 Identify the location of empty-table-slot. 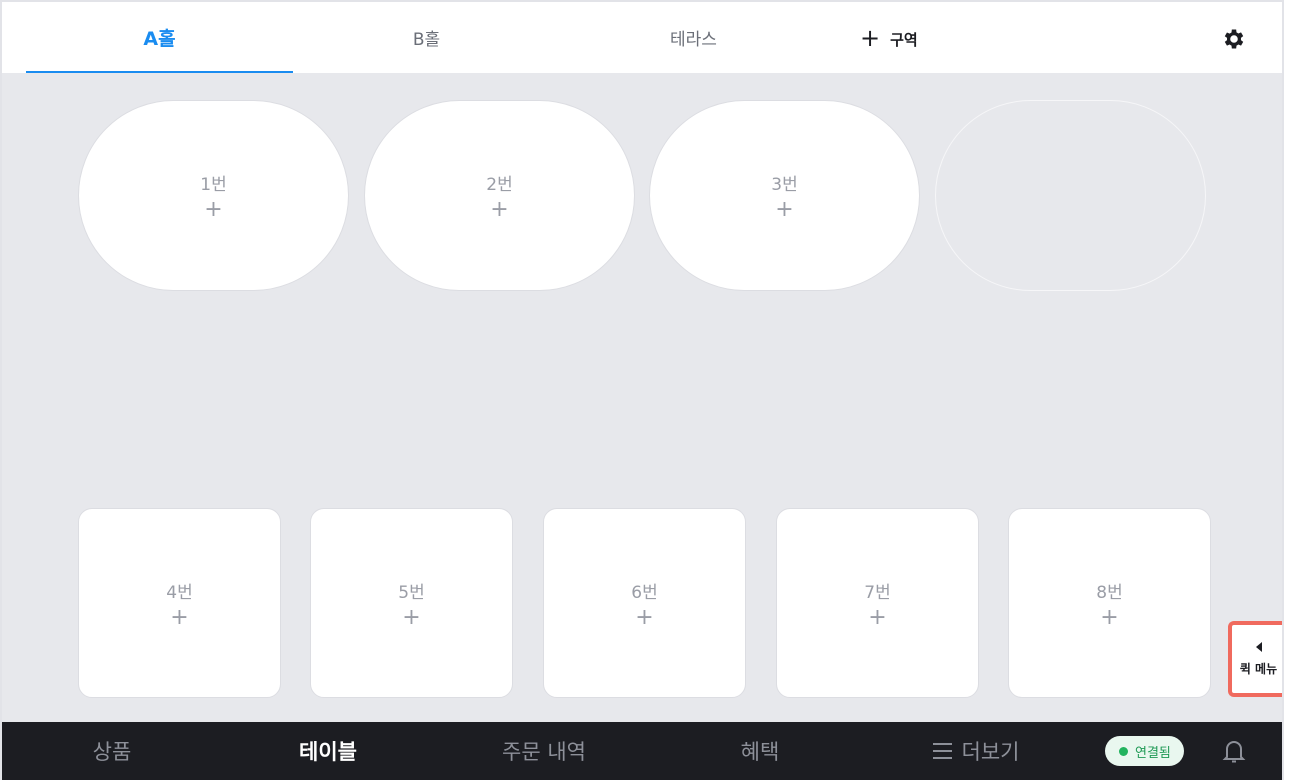
(1070, 195).